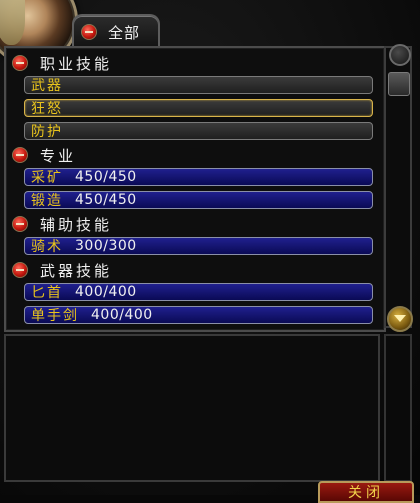 The width and height of the screenshot is (420, 503). Describe the element at coordinates (398, 408) in the screenshot. I see `description-scrollbar` at that location.